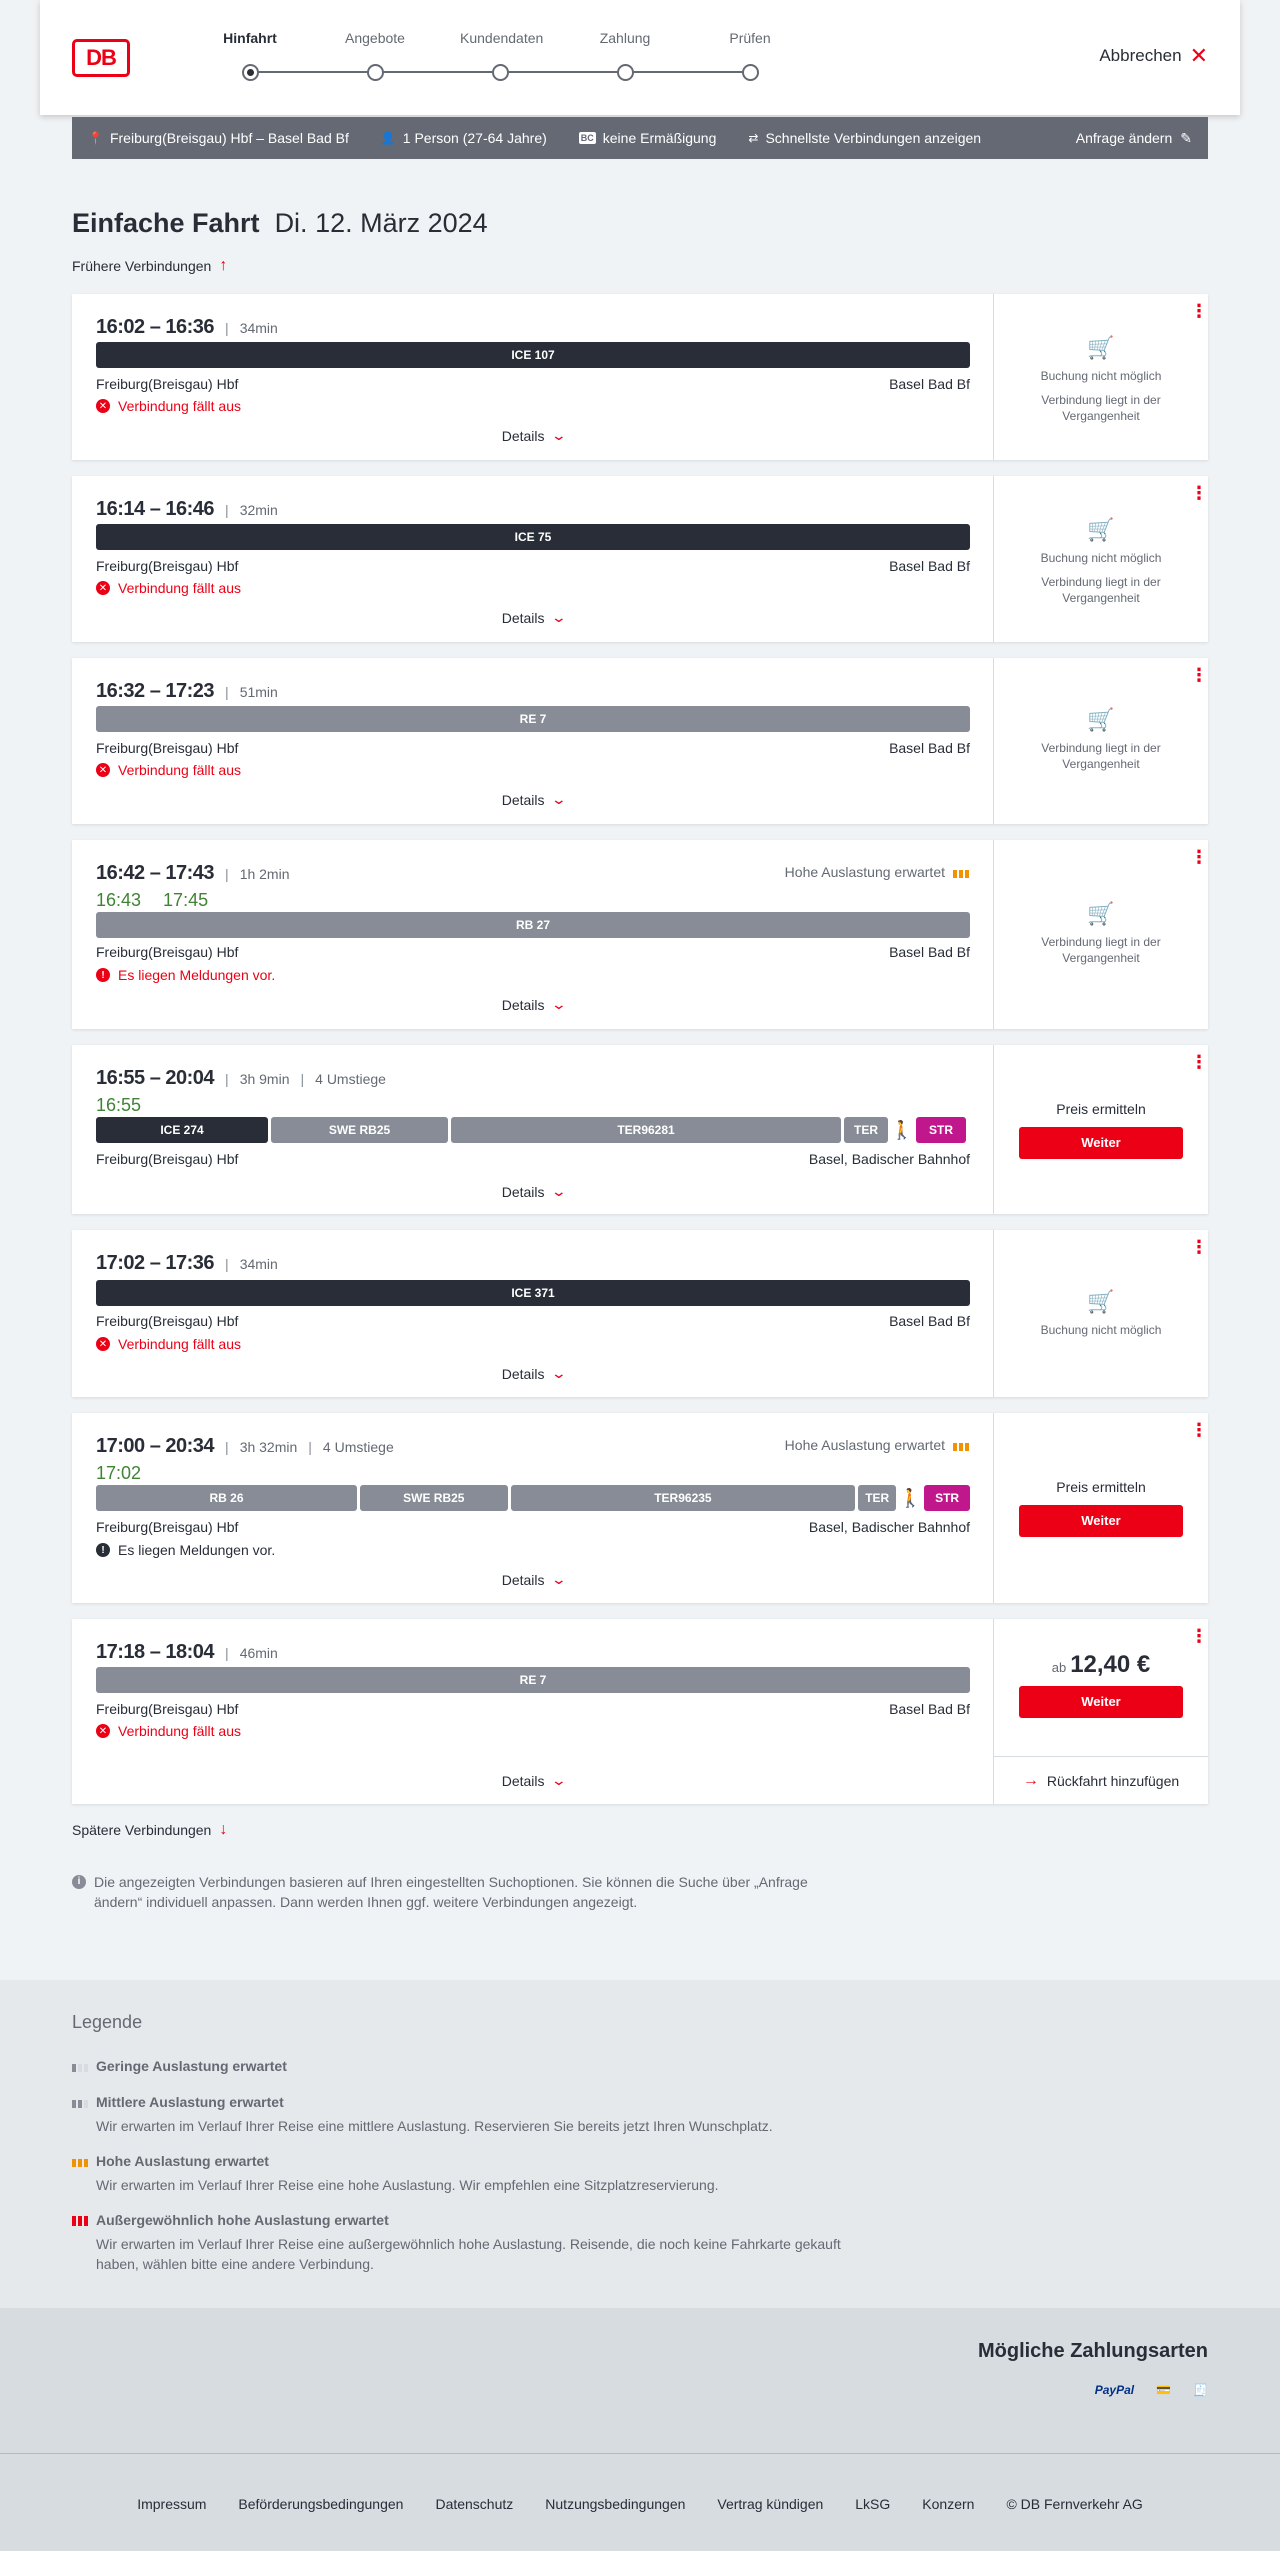  Describe the element at coordinates (155, 1446) in the screenshot. I see `time-range: 17:00 – 20:34` at that location.